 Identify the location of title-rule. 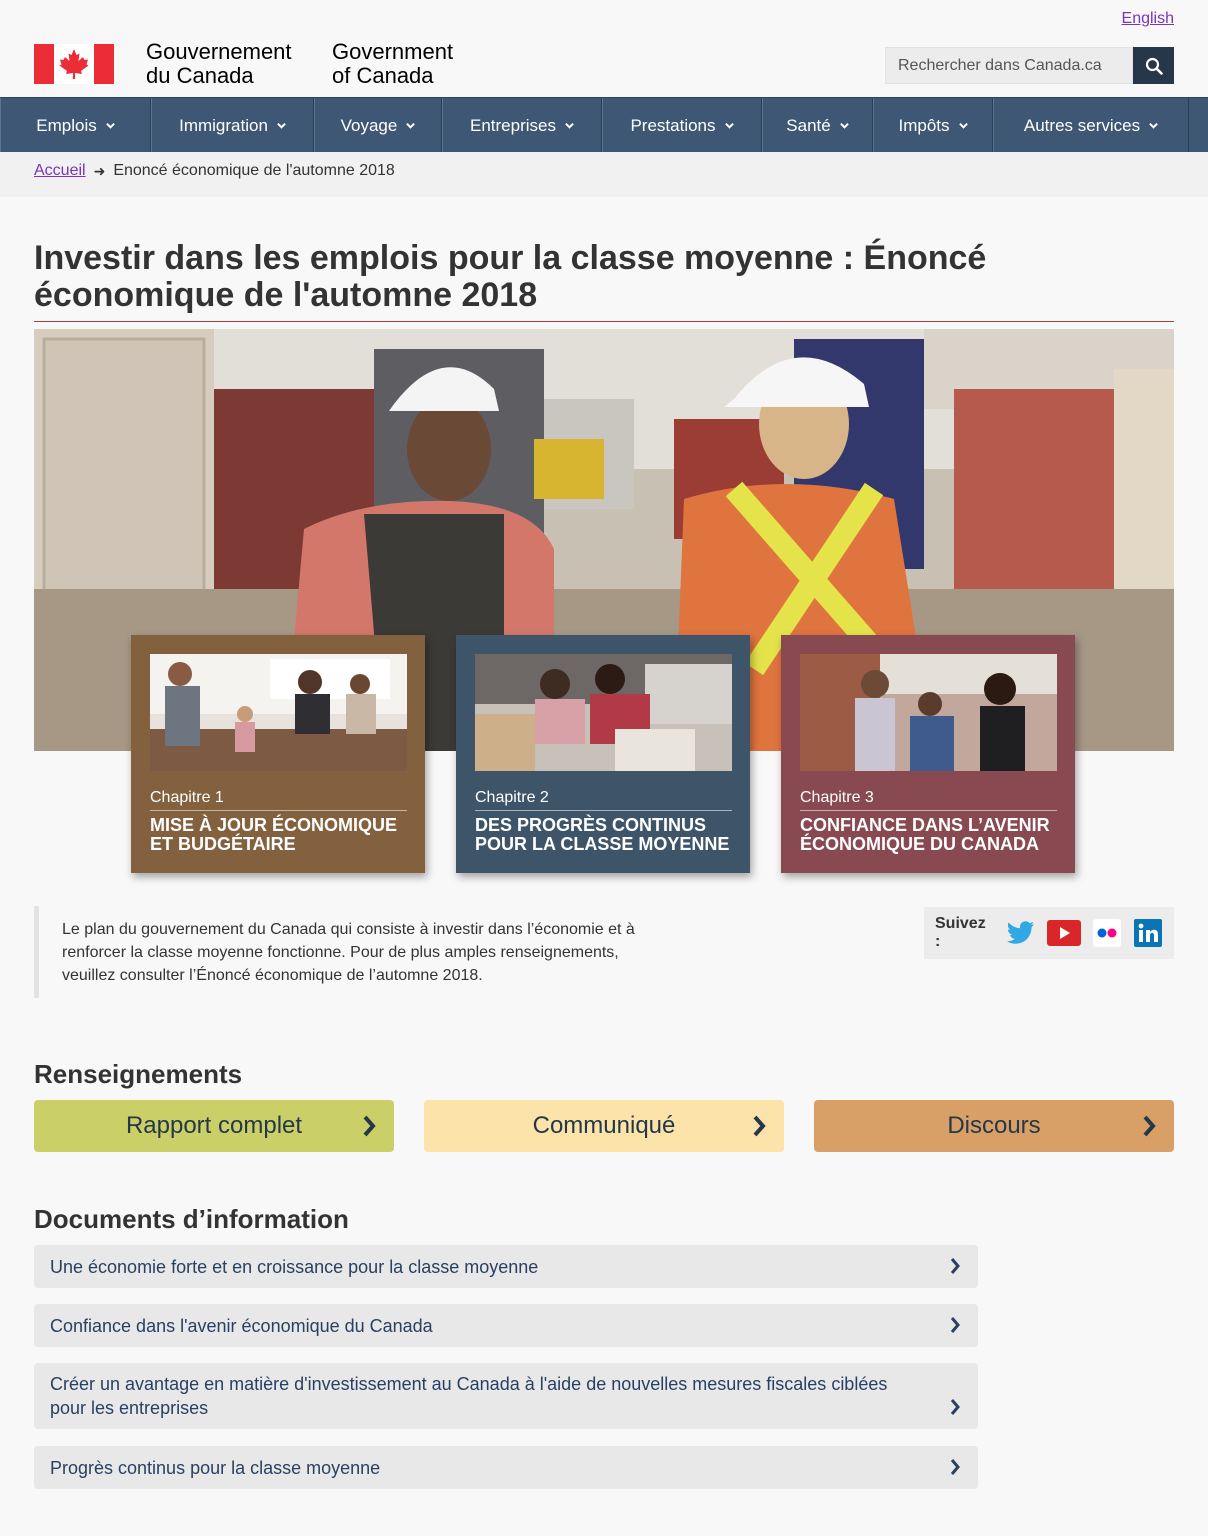
(604, 321).